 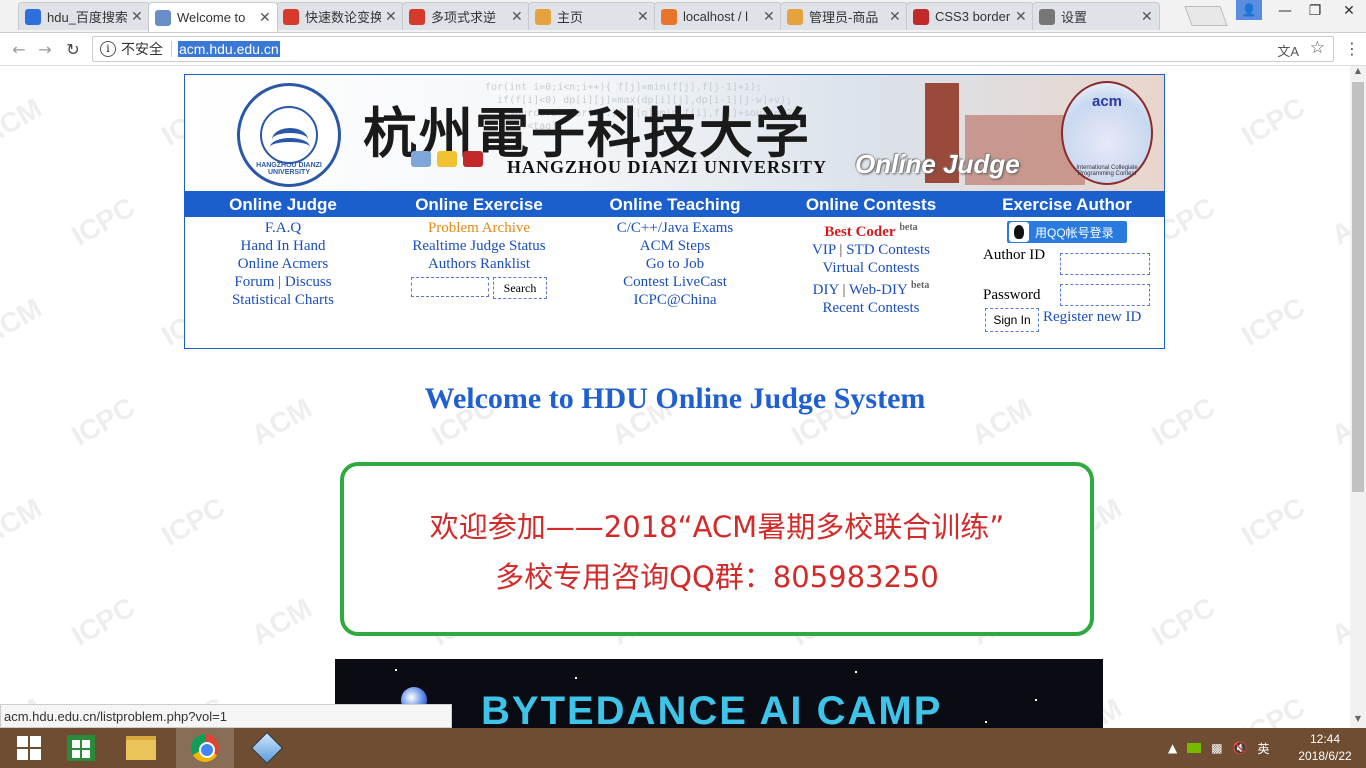 What do you see at coordinates (908, 227) in the screenshot?
I see `beta-badge: beta` at bounding box center [908, 227].